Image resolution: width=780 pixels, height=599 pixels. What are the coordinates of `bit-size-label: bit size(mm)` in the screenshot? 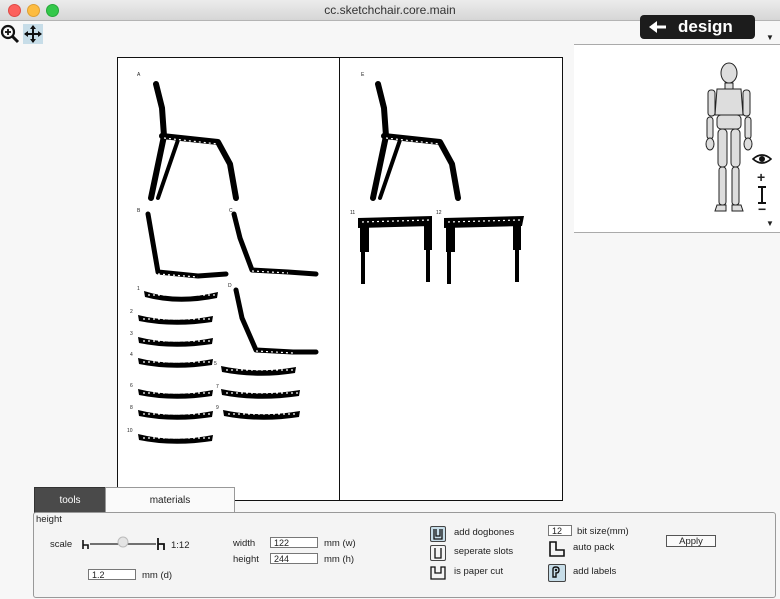 It's located at (603, 531).